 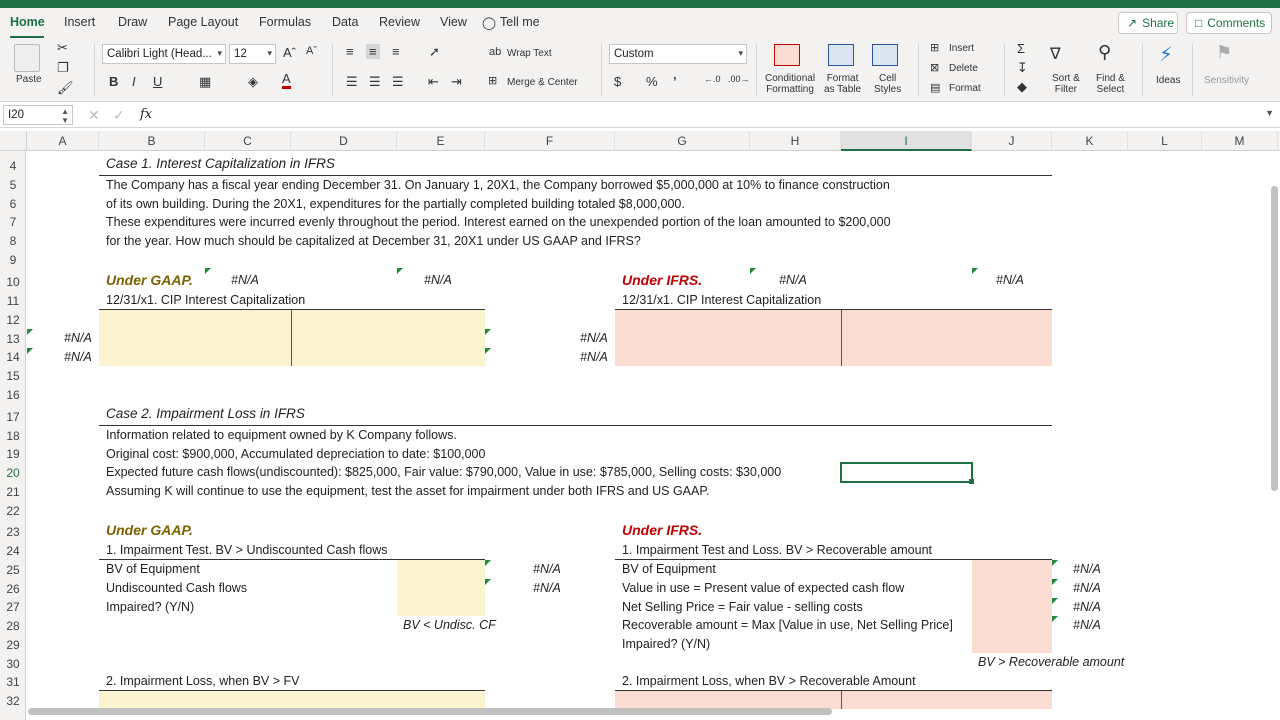 I want to click on fill-handle, so click(x=971, y=481).